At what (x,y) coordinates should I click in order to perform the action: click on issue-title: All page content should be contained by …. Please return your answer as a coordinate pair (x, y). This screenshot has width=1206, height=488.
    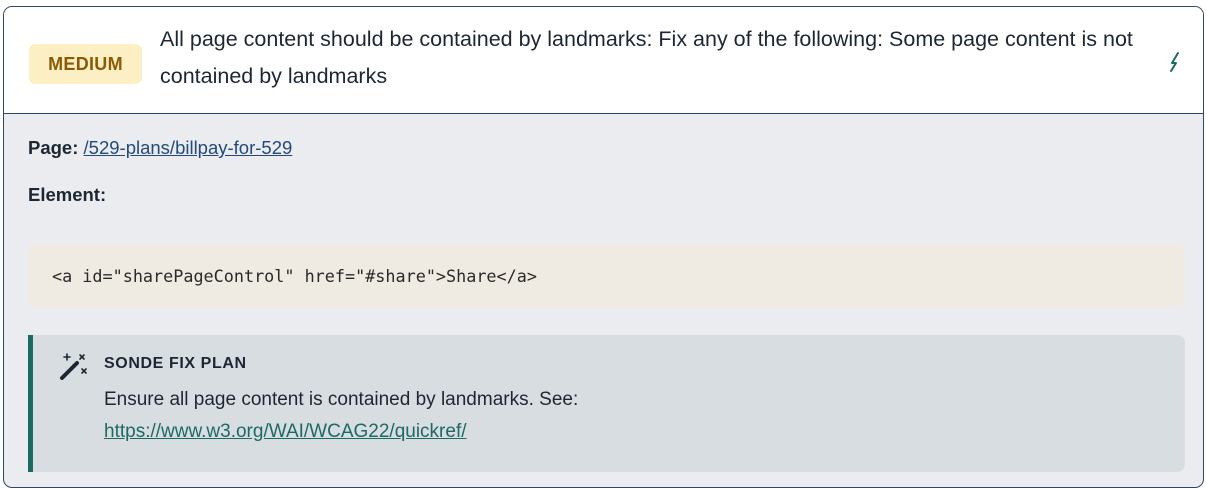
    Looking at the image, I should click on (646, 57).